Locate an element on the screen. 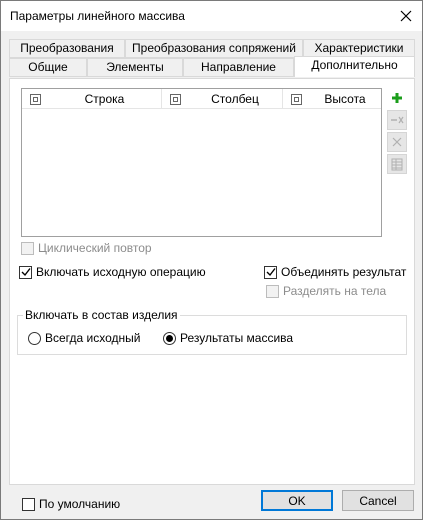 The width and height of the screenshot is (423, 520). radio-label: Всегда исходный is located at coordinates (93, 338).